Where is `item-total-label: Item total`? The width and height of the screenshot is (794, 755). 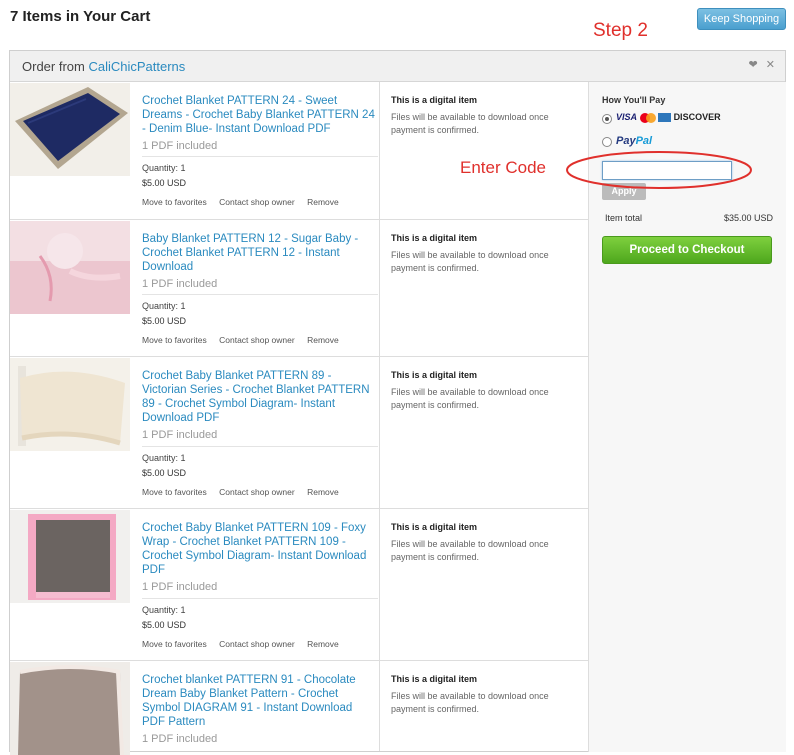
item-total-label: Item total is located at coordinates (624, 218).